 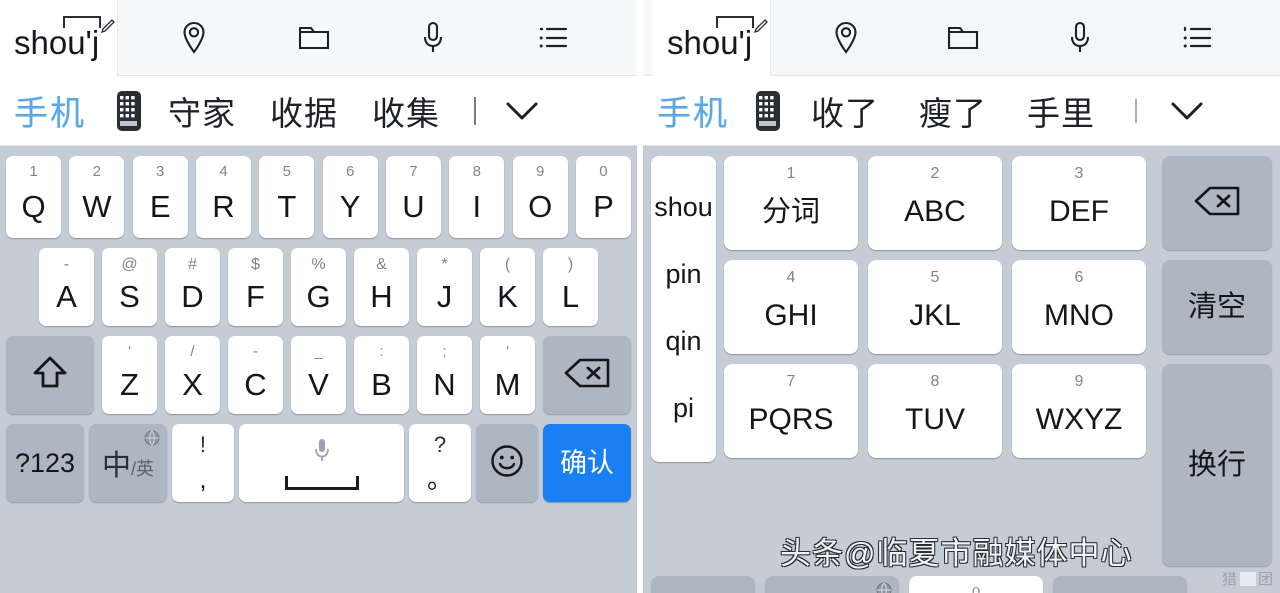 I want to click on key-m: ' M, so click(x=507, y=375).